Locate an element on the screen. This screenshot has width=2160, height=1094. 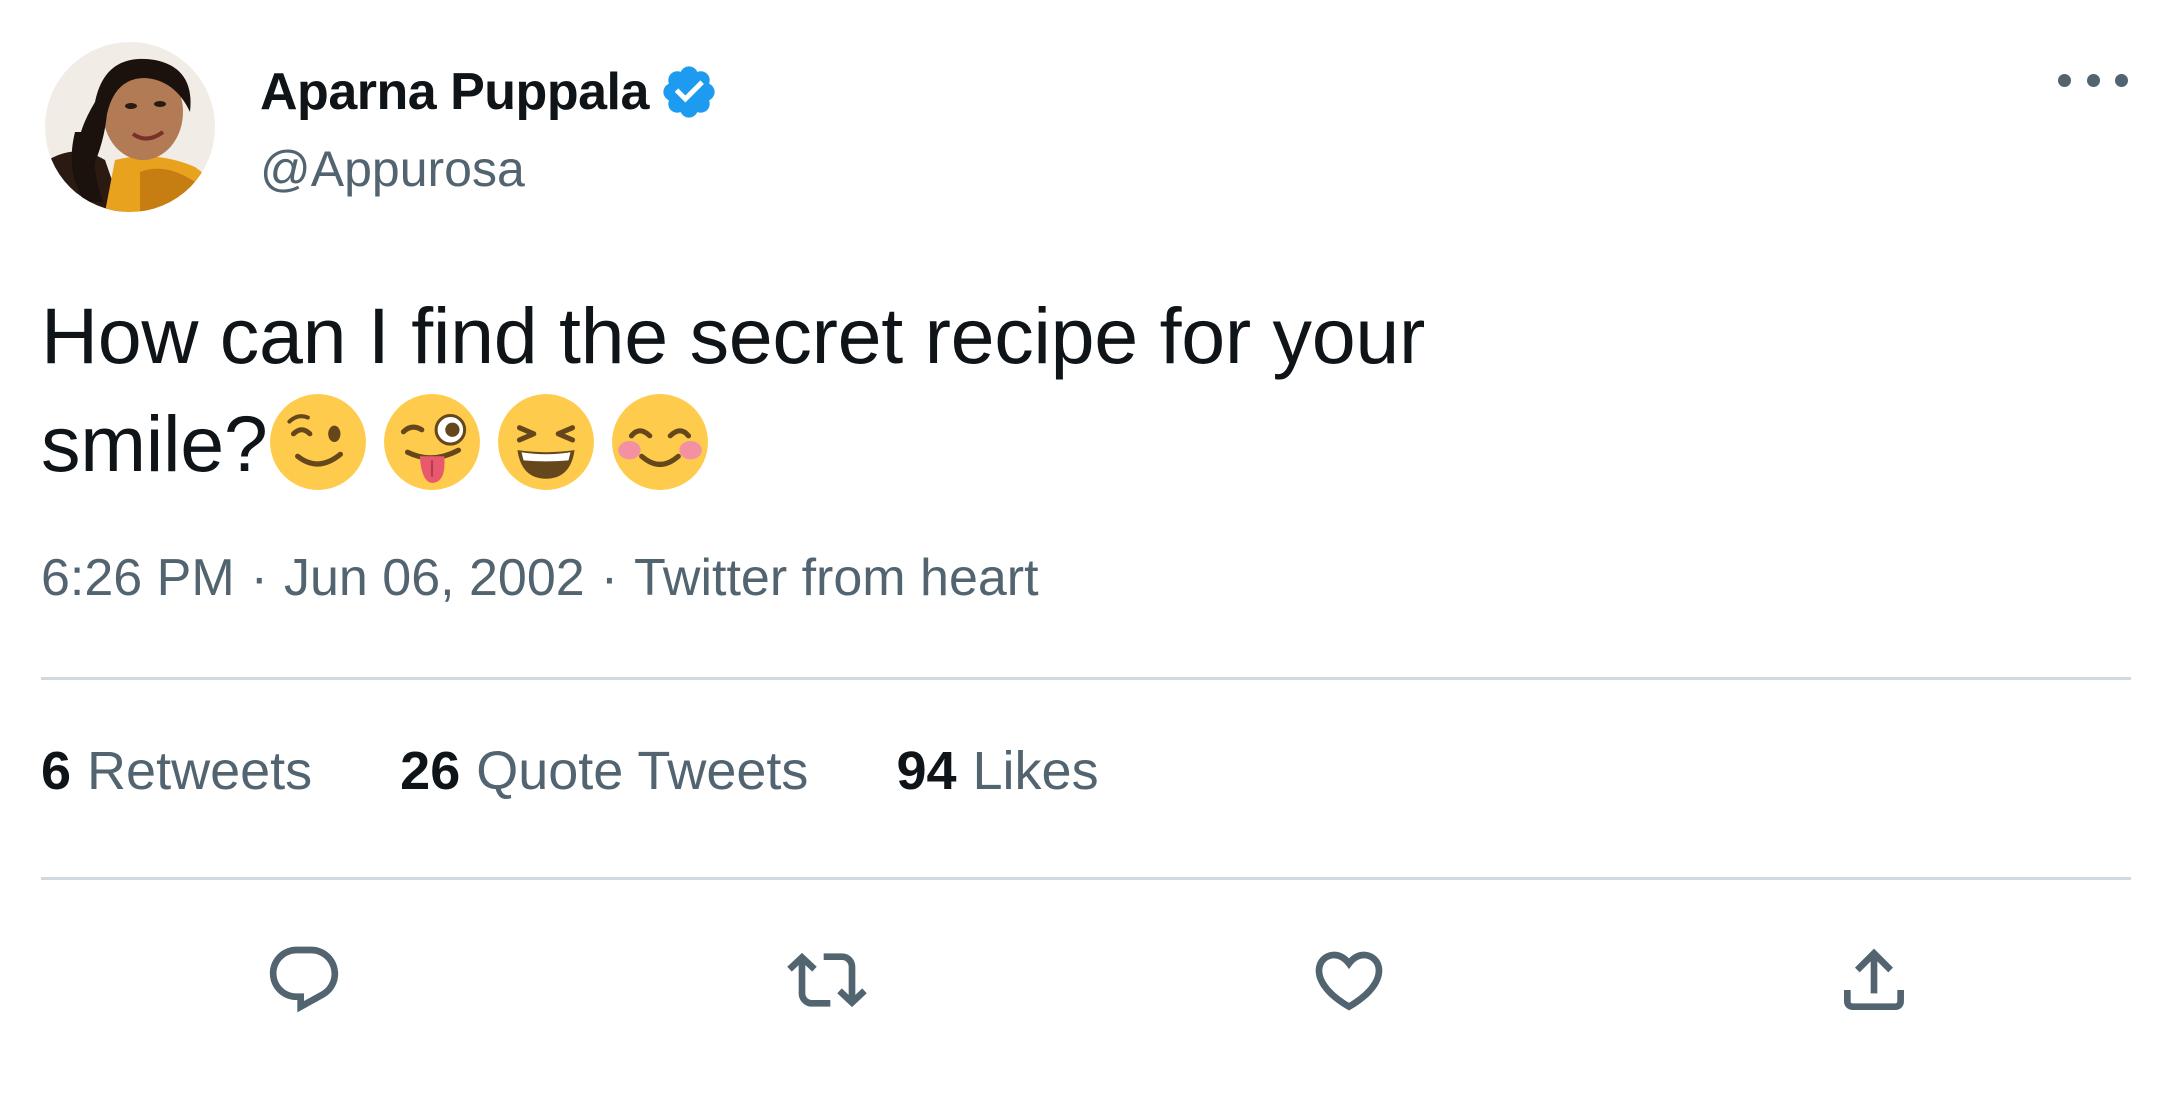
winking-face-emoji-icon is located at coordinates (318, 442).